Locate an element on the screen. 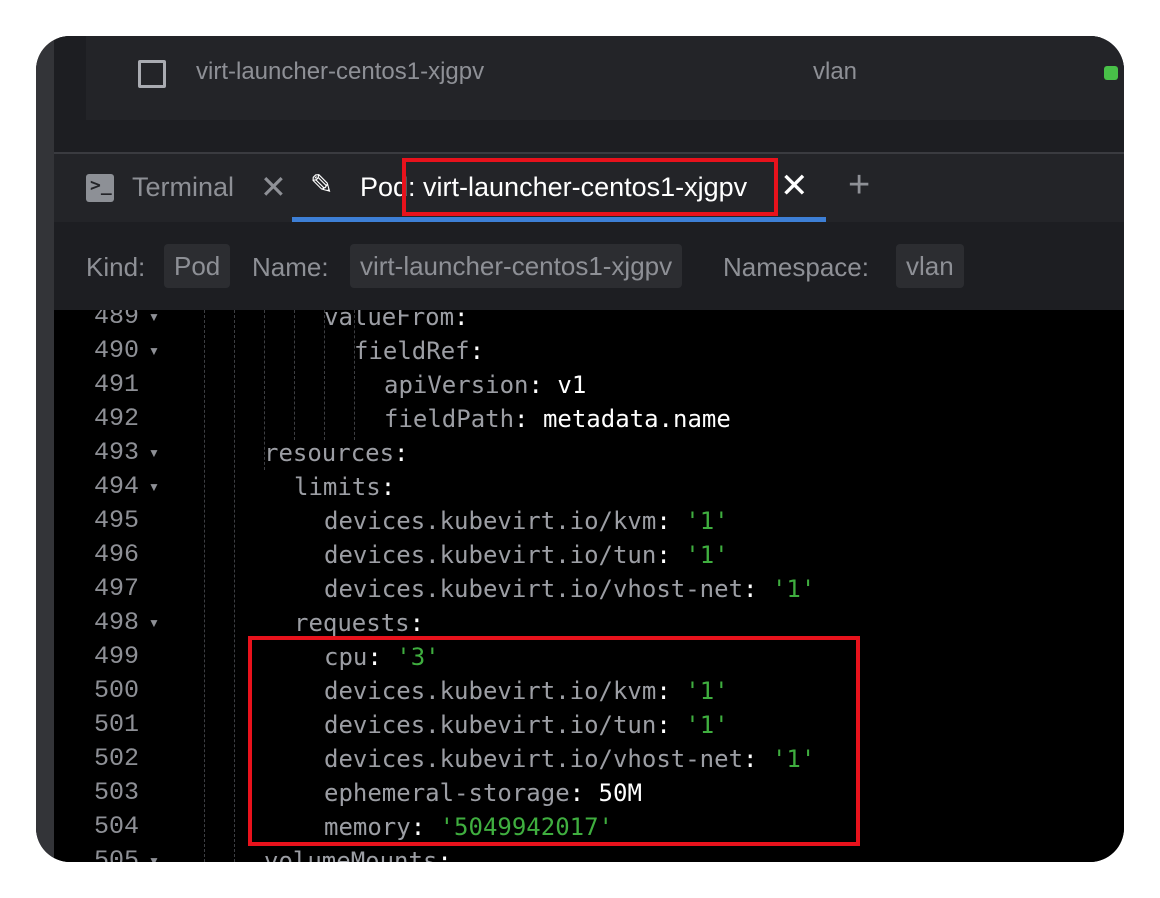  tab-highlight-box is located at coordinates (590, 187).